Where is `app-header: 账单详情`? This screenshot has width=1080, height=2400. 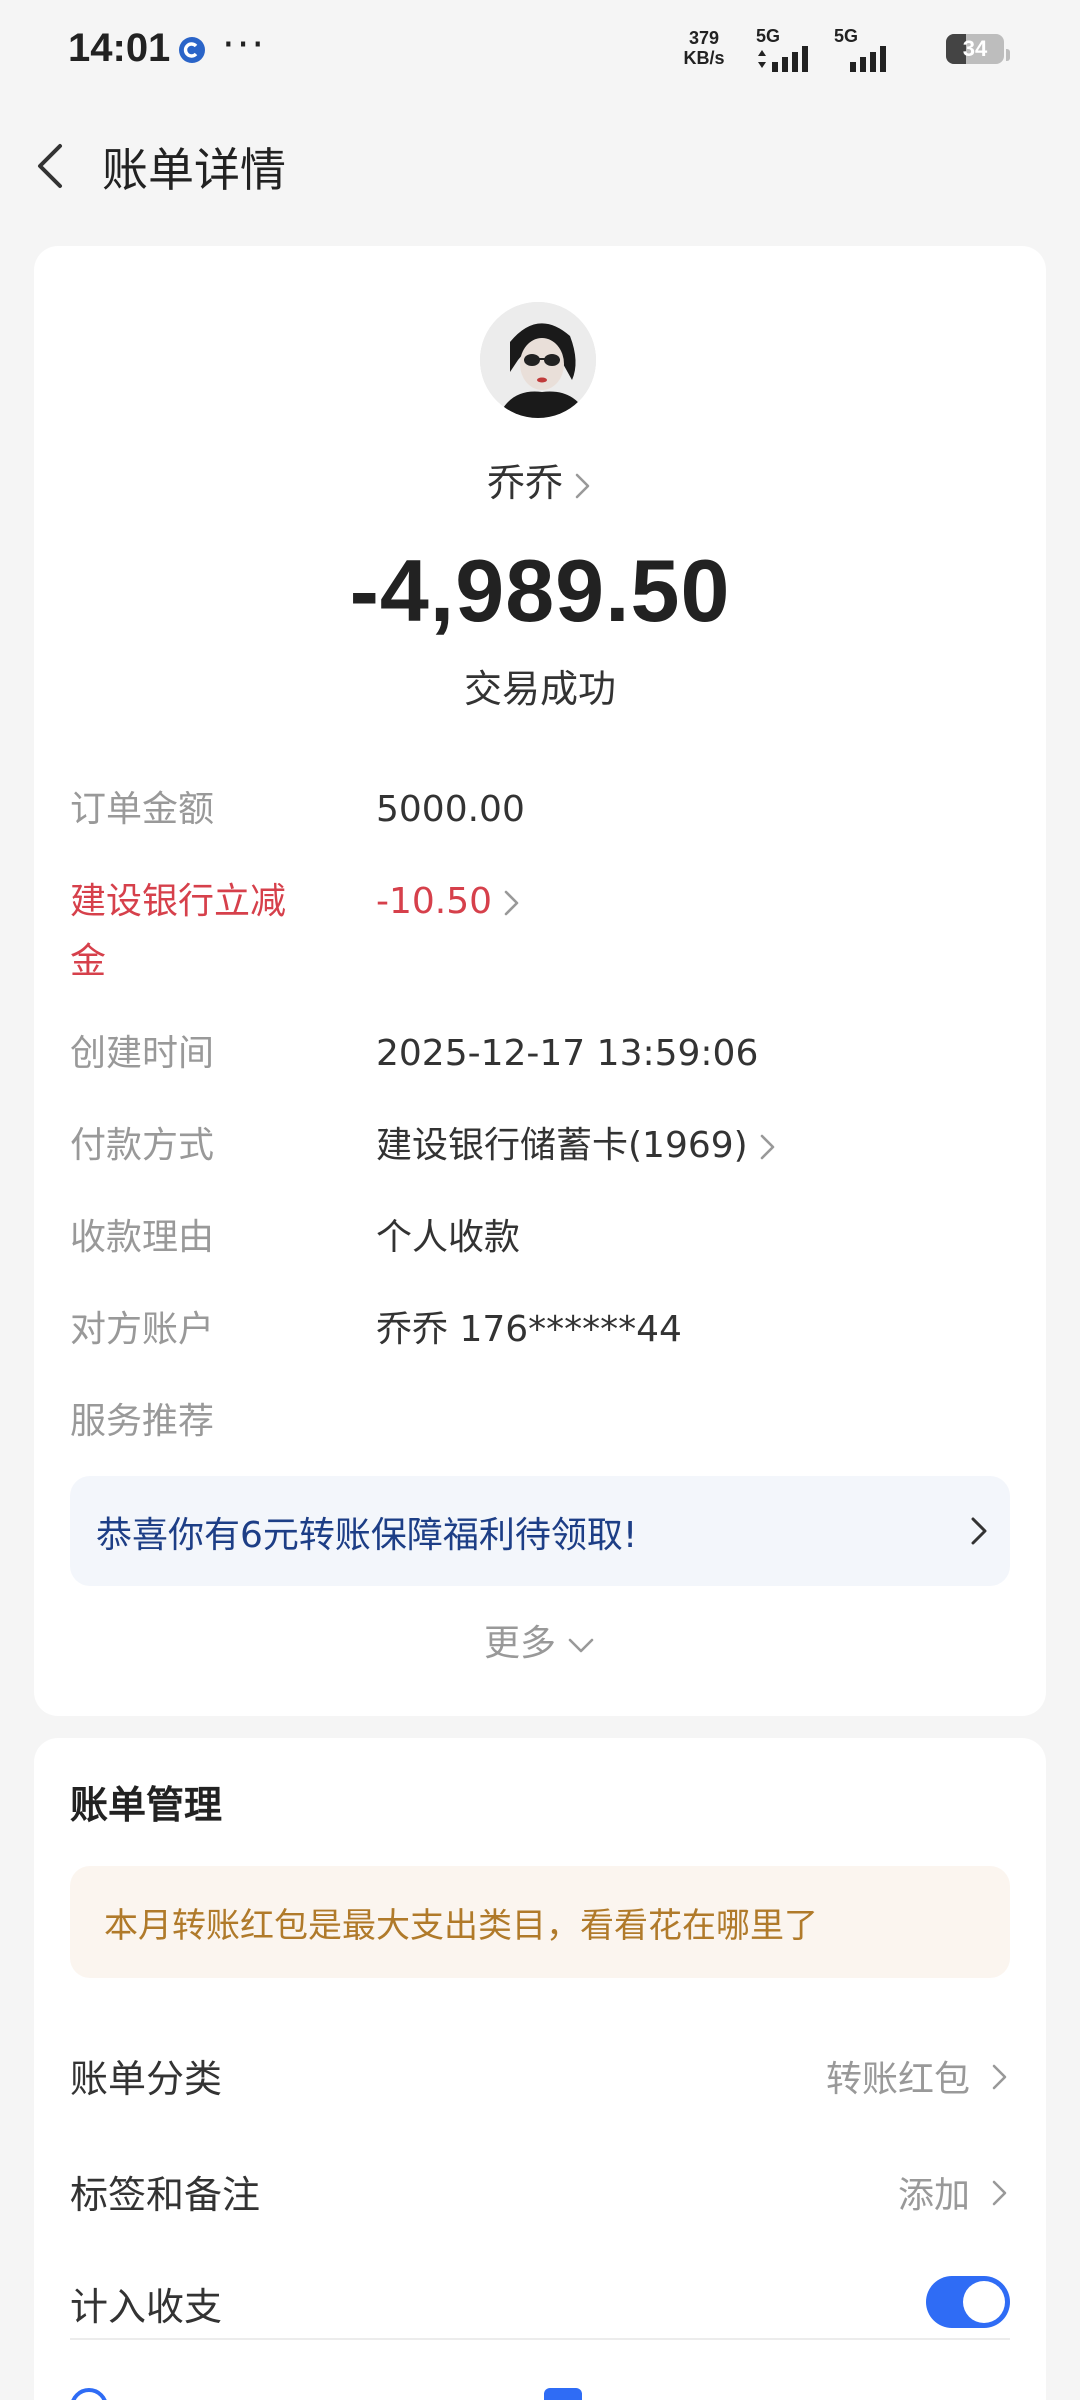 app-header: 账单详情 is located at coordinates (540, 166).